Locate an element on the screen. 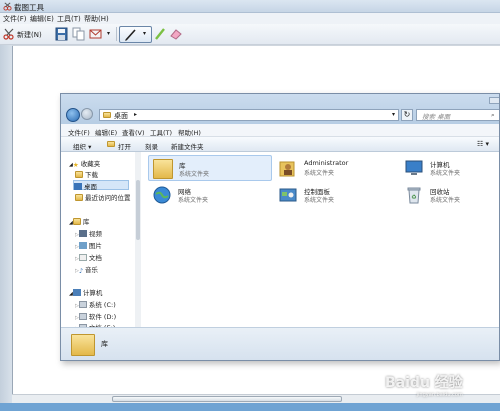 The width and height of the screenshot is (500, 411). nav-recent: 最近访问的位置 is located at coordinates (103, 197).